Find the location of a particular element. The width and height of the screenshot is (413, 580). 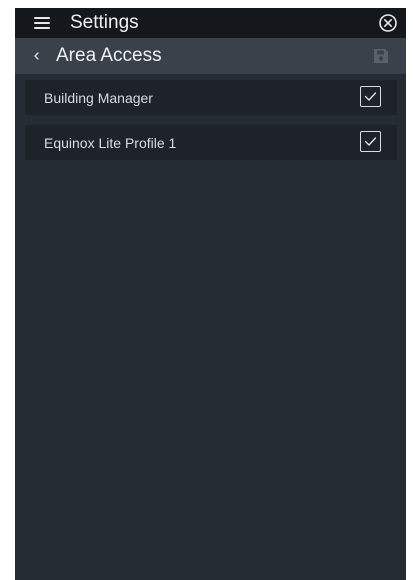

back-chevron-icon is located at coordinates (37, 56).